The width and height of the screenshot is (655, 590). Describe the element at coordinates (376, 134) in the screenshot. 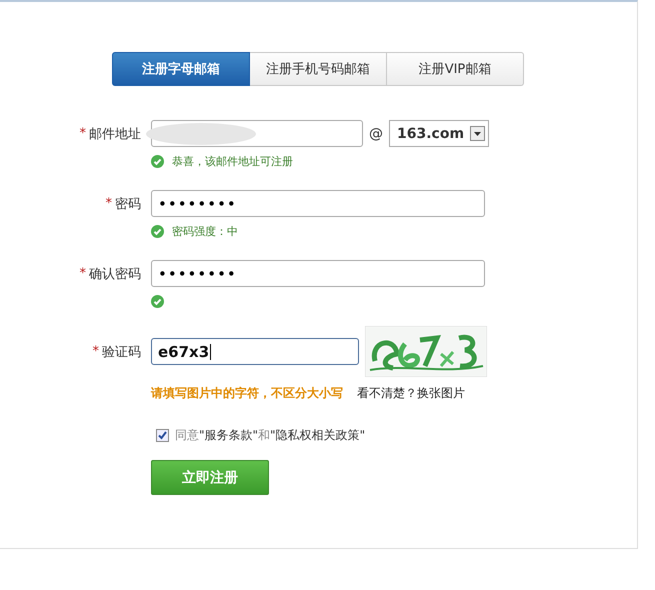

I see `at-sign: @` at that location.